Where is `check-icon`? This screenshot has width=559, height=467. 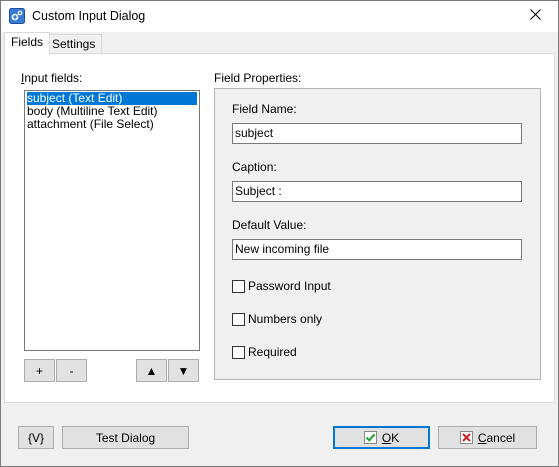
check-icon is located at coordinates (370, 437).